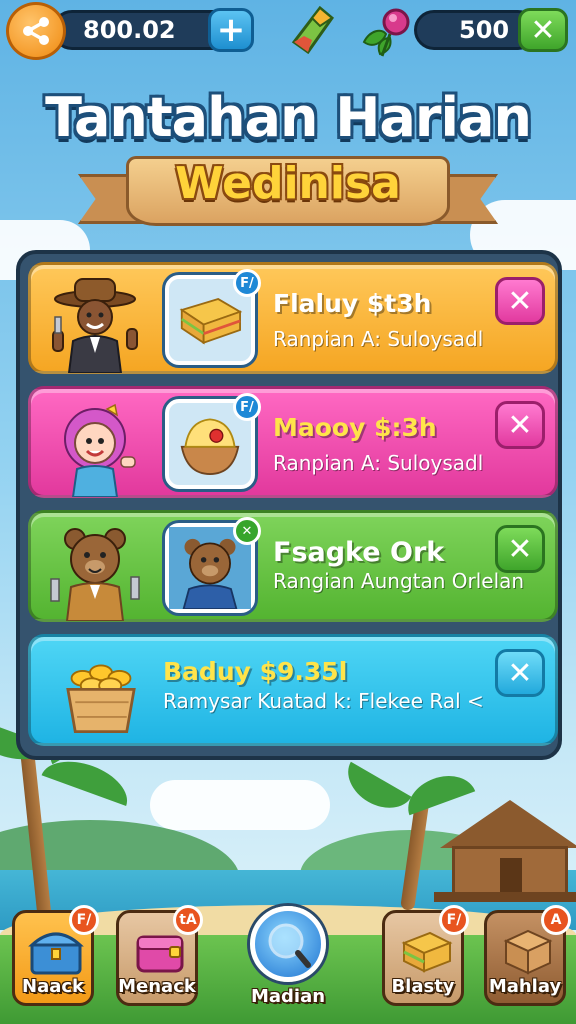 Image resolution: width=576 pixels, height=1024 pixels. Describe the element at coordinates (355, 427) in the screenshot. I see `quest-title: Maooy $:3h` at that location.